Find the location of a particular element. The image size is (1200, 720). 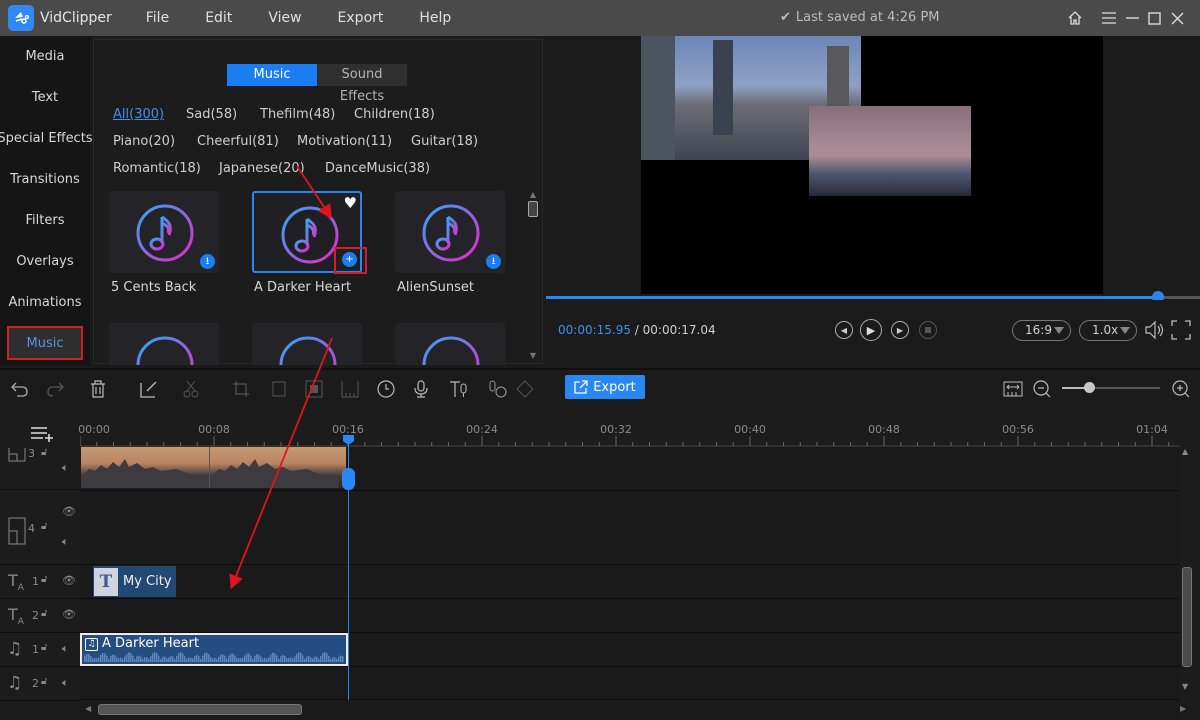

category-thefilm: Thefilm(48) is located at coordinates (297, 114).